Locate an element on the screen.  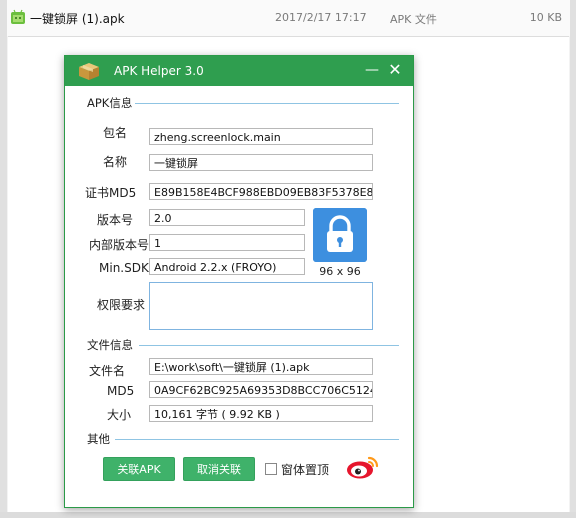
permissions-textarea is located at coordinates (261, 306).